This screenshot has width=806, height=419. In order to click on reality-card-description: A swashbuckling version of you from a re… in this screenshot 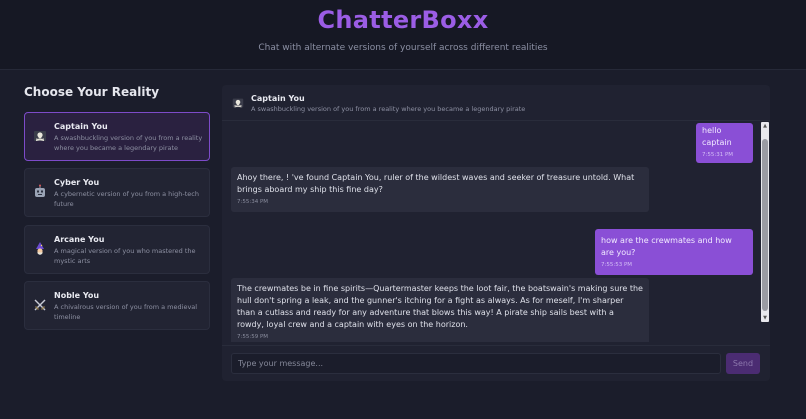, I will do `click(128, 143)`.